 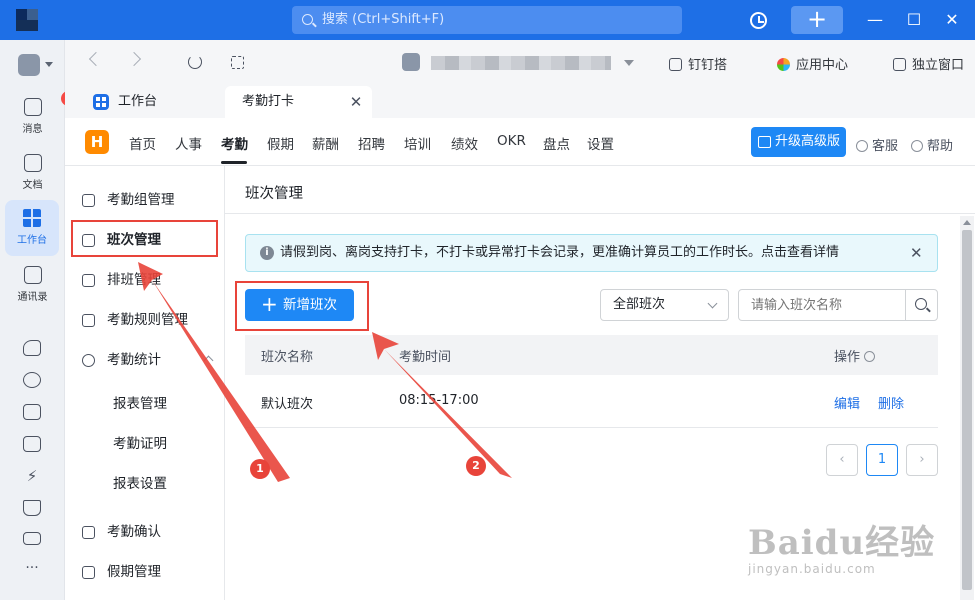 I want to click on divider, so click(x=600, y=213).